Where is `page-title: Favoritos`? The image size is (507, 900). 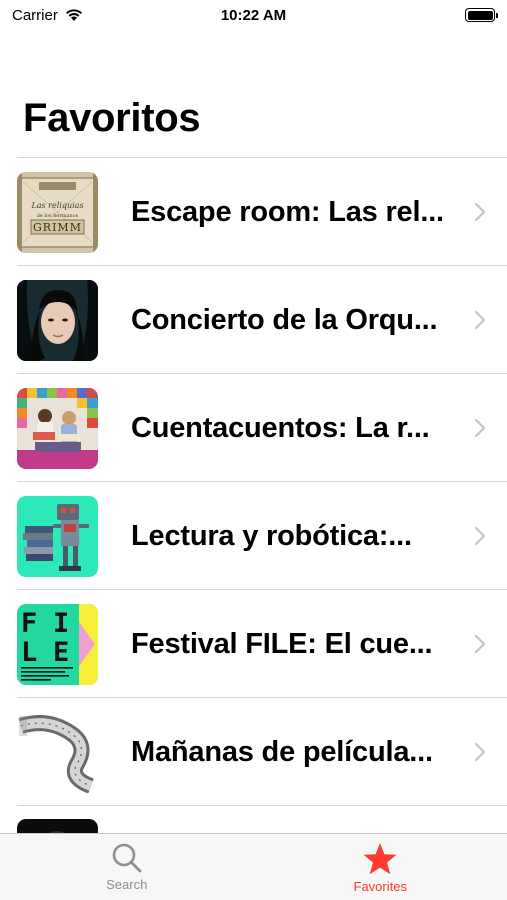 page-title: Favoritos is located at coordinates (112, 118).